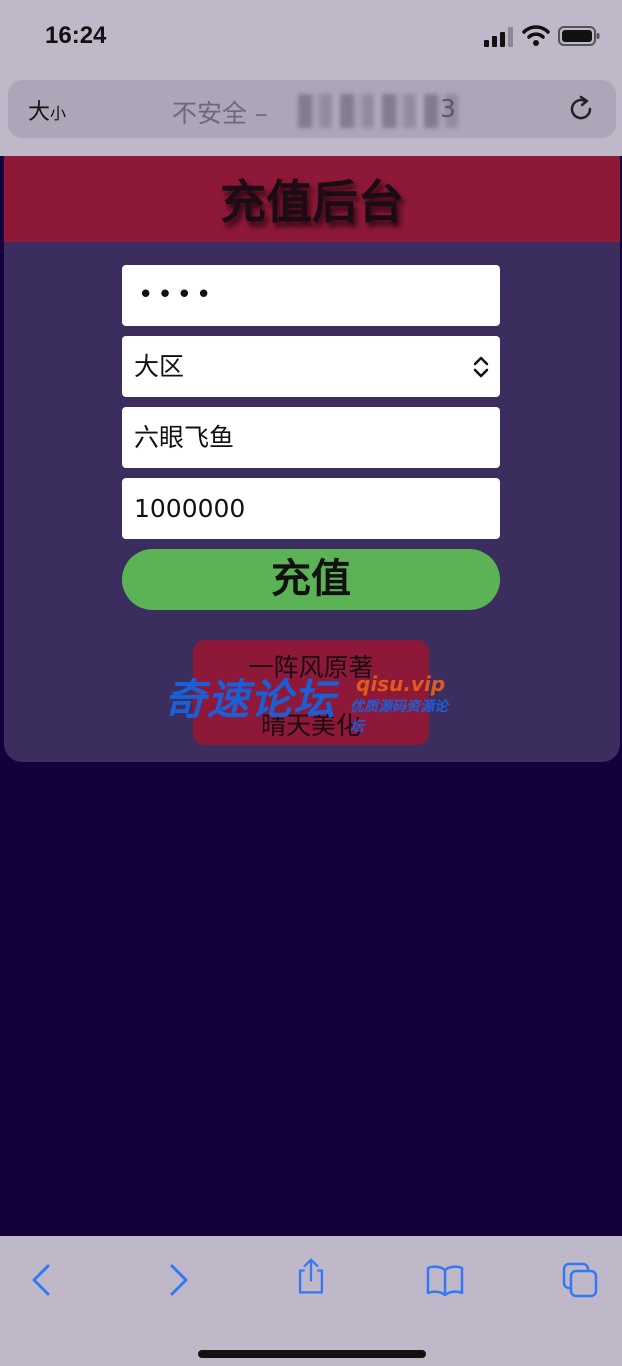 This screenshot has width=622, height=1366. What do you see at coordinates (190, 508) in the screenshot?
I see `amount-value: 1000000` at bounding box center [190, 508].